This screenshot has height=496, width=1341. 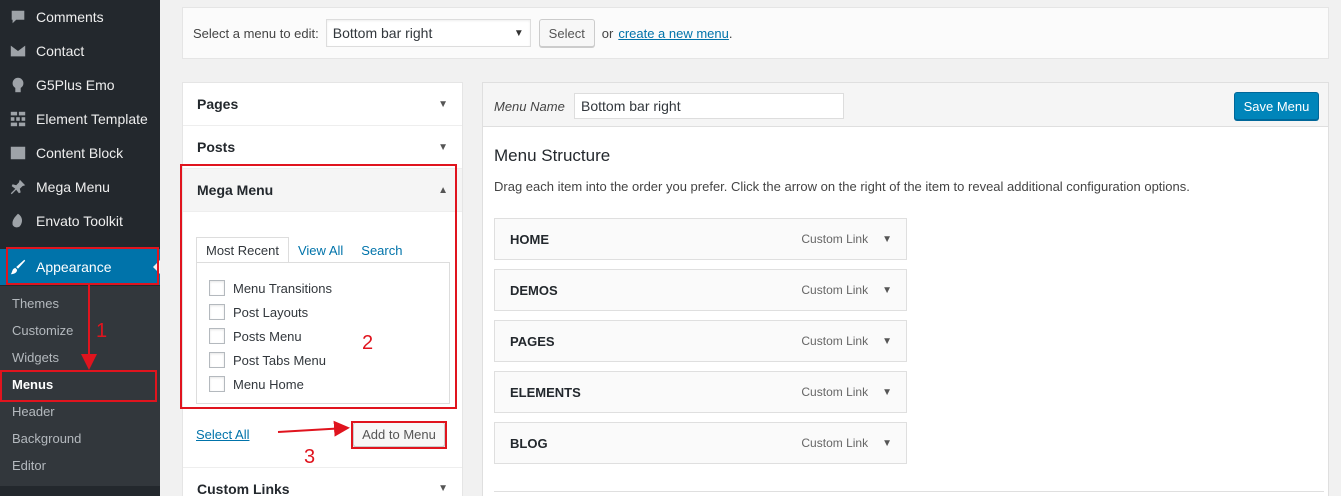 I want to click on menu-structure-title: Menu Structure, so click(x=552, y=155).